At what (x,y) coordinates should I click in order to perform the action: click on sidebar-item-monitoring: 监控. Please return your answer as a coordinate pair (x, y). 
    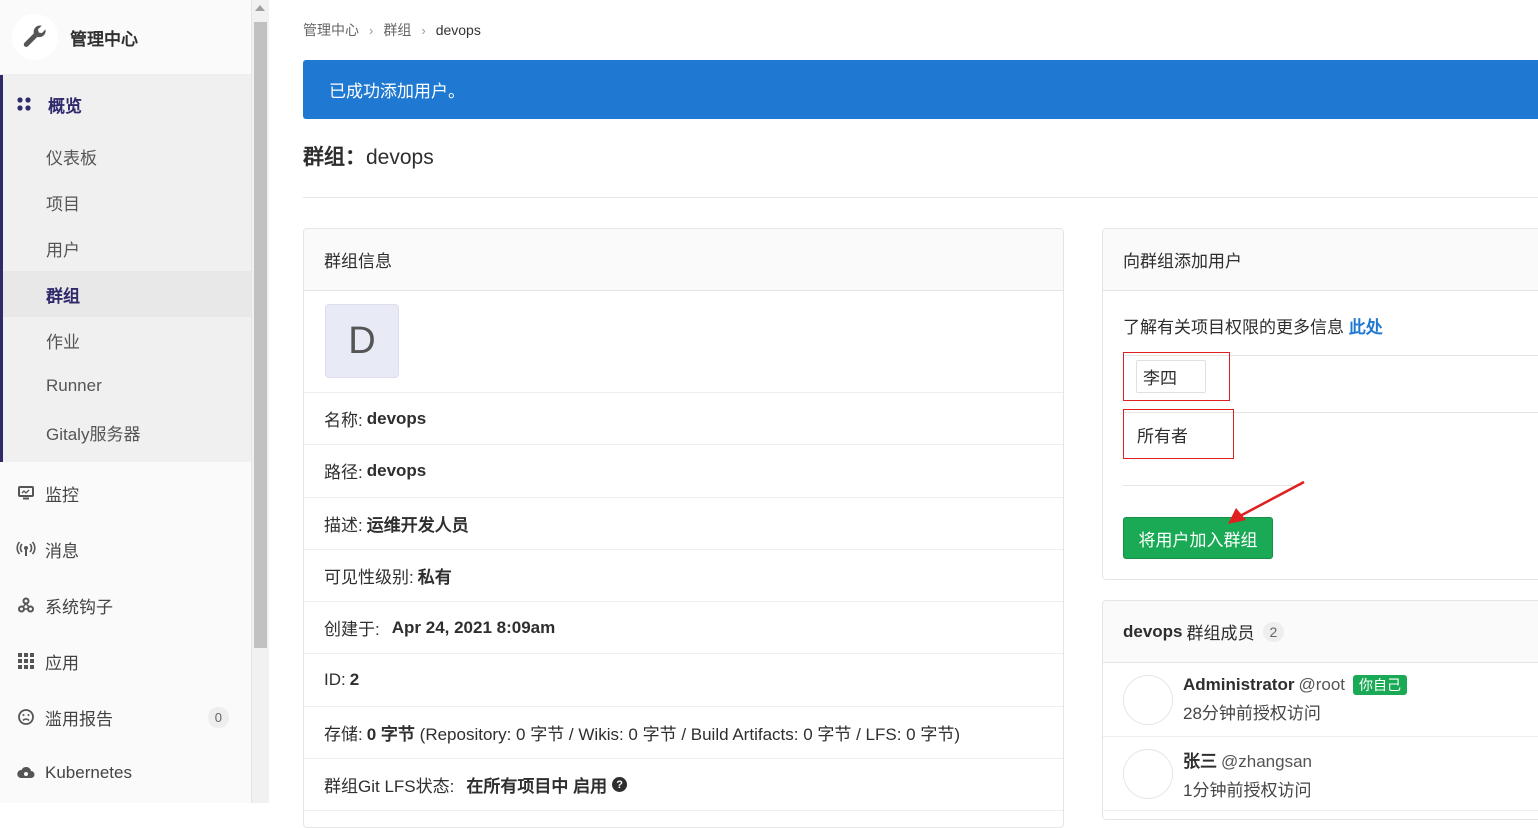
    Looking at the image, I should click on (125, 493).